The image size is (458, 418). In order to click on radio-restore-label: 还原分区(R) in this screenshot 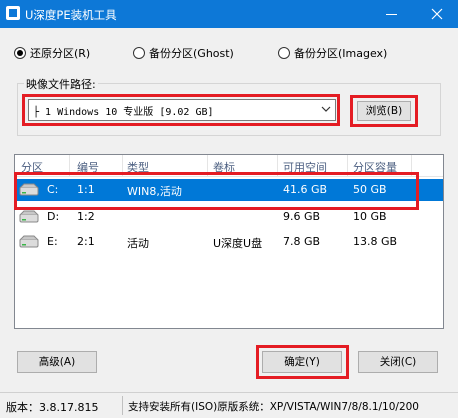, I will do `click(60, 53)`.